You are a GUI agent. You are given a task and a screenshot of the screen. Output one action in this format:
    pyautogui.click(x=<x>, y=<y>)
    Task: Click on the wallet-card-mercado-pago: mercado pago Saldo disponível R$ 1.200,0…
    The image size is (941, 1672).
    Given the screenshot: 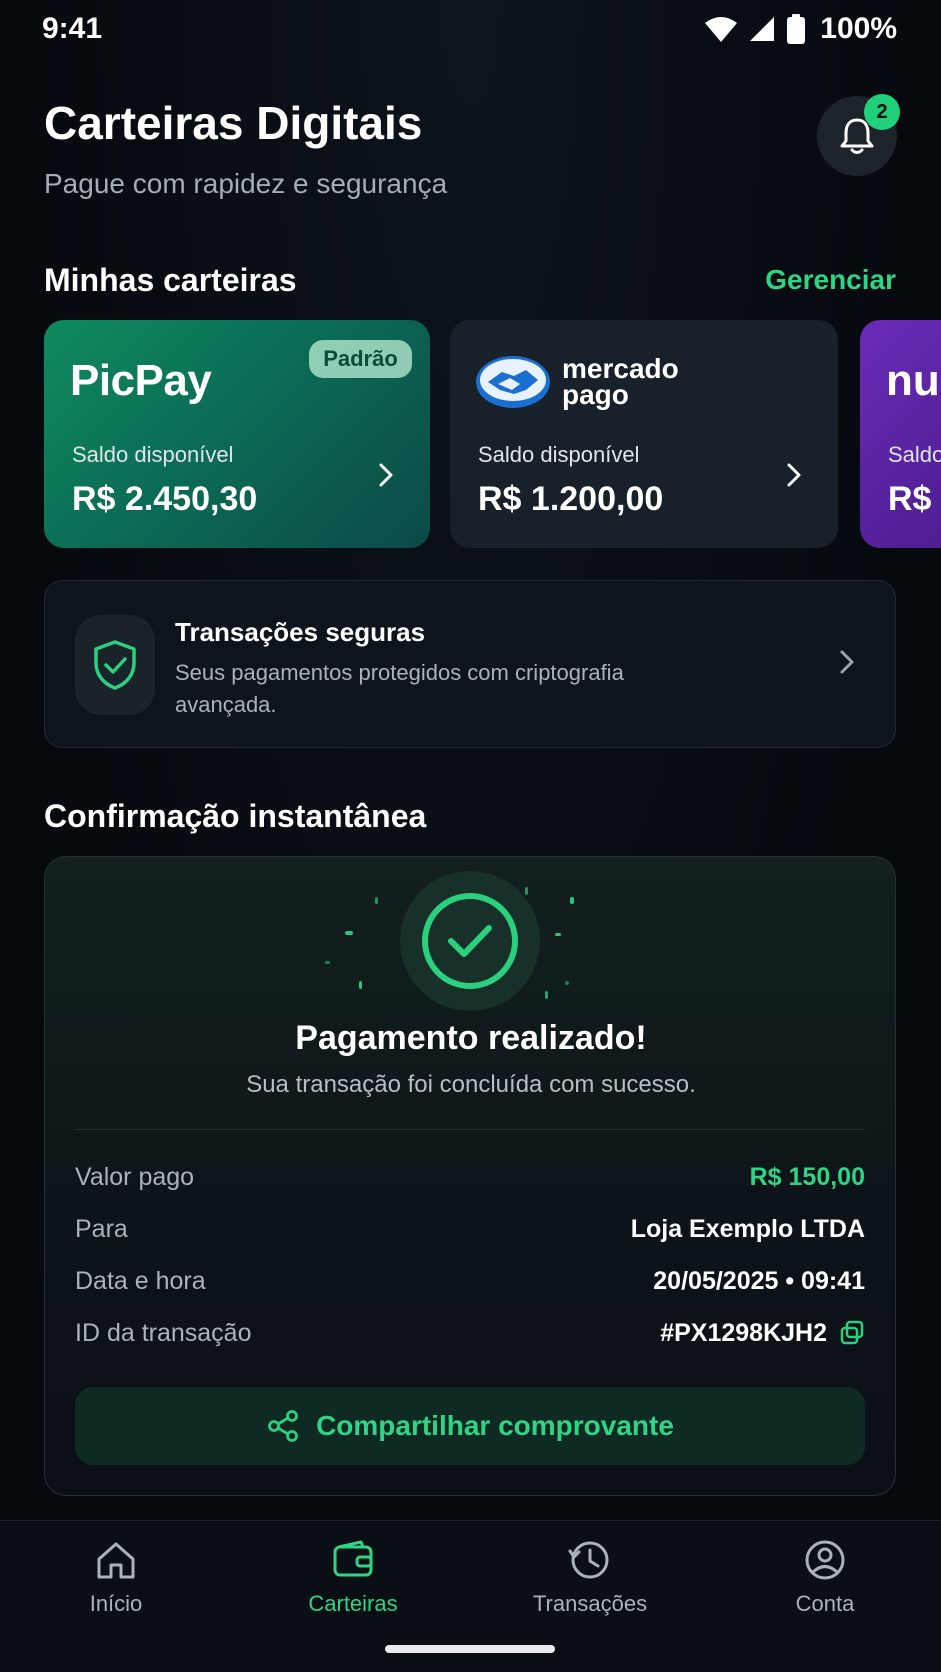 What is the action you would take?
    pyautogui.click(x=644, y=434)
    